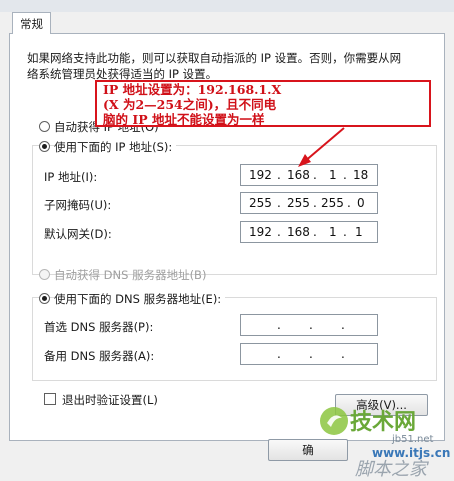  Describe the element at coordinates (383, 422) in the screenshot. I see `watermark-brand: 技术网` at that location.